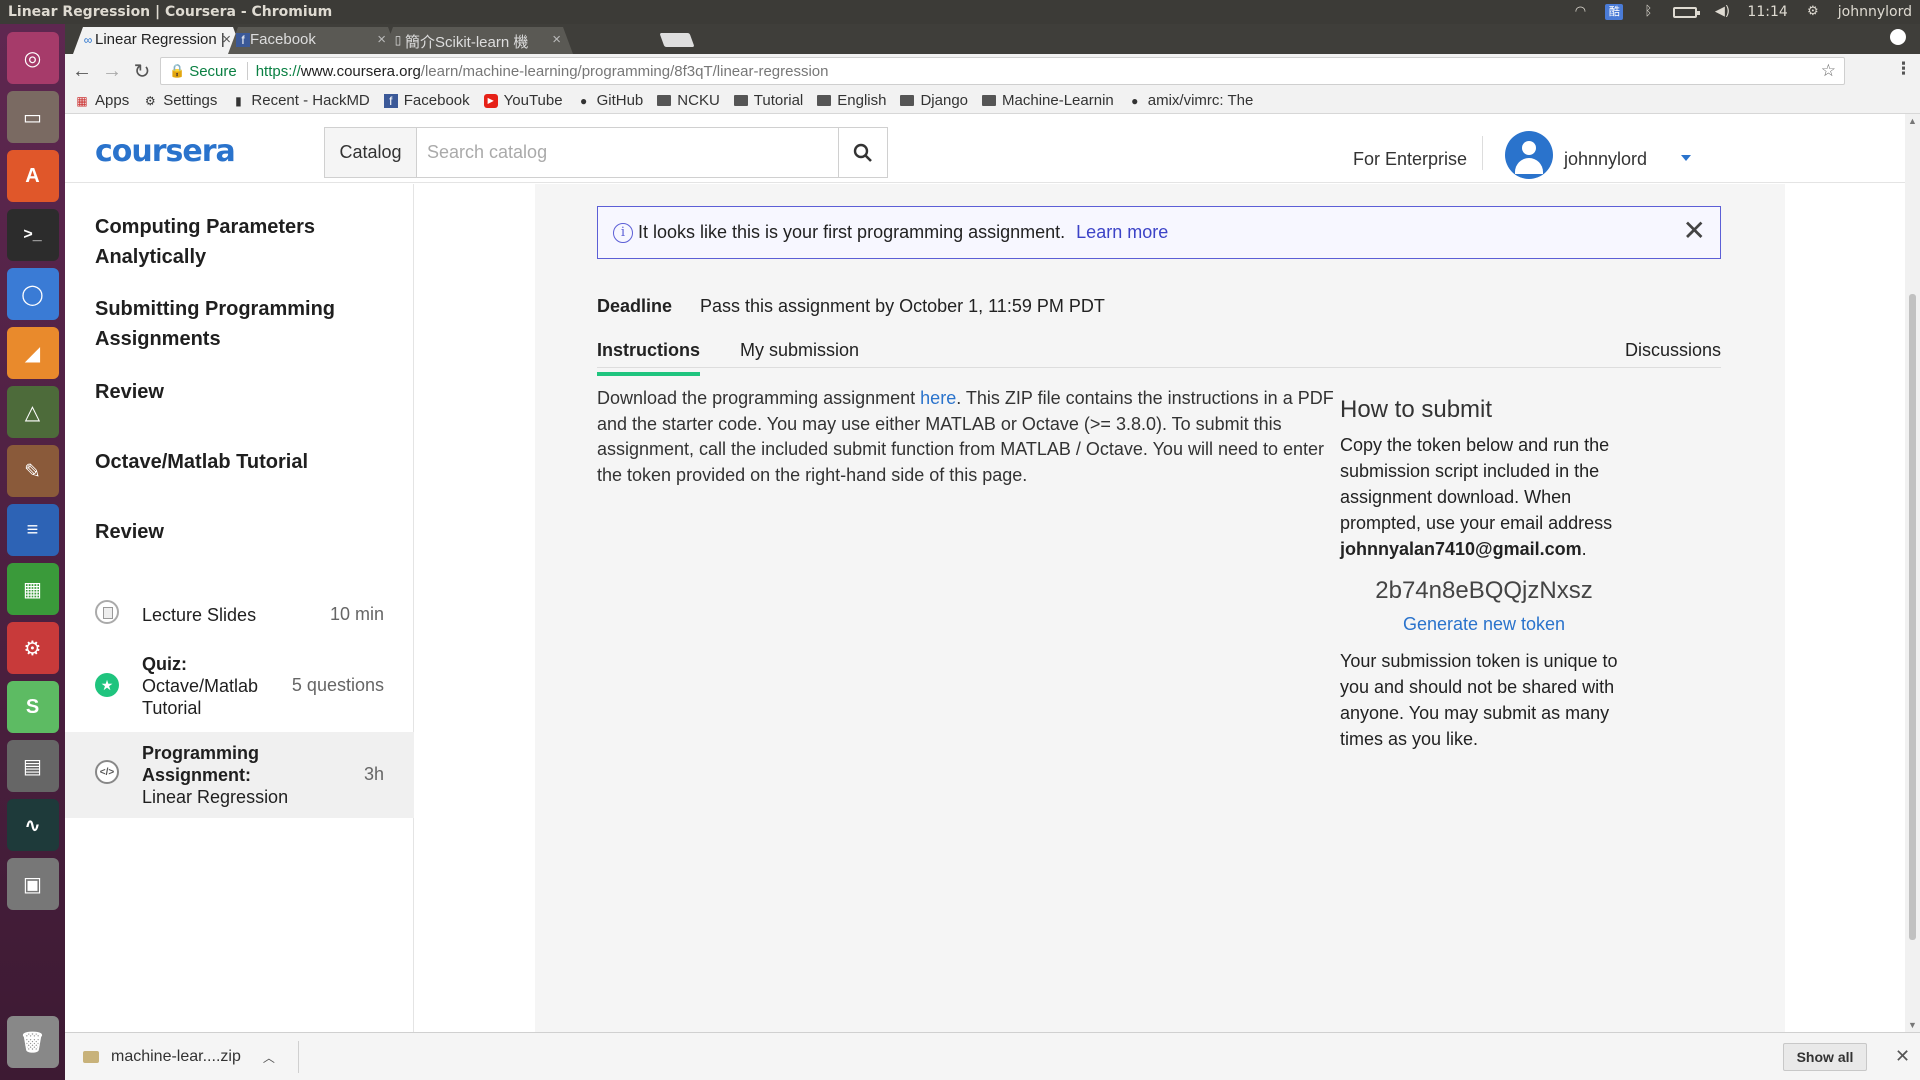 The image size is (1920, 1080). Describe the element at coordinates (32, 294) in the screenshot. I see `chromium-icon: ◯` at that location.